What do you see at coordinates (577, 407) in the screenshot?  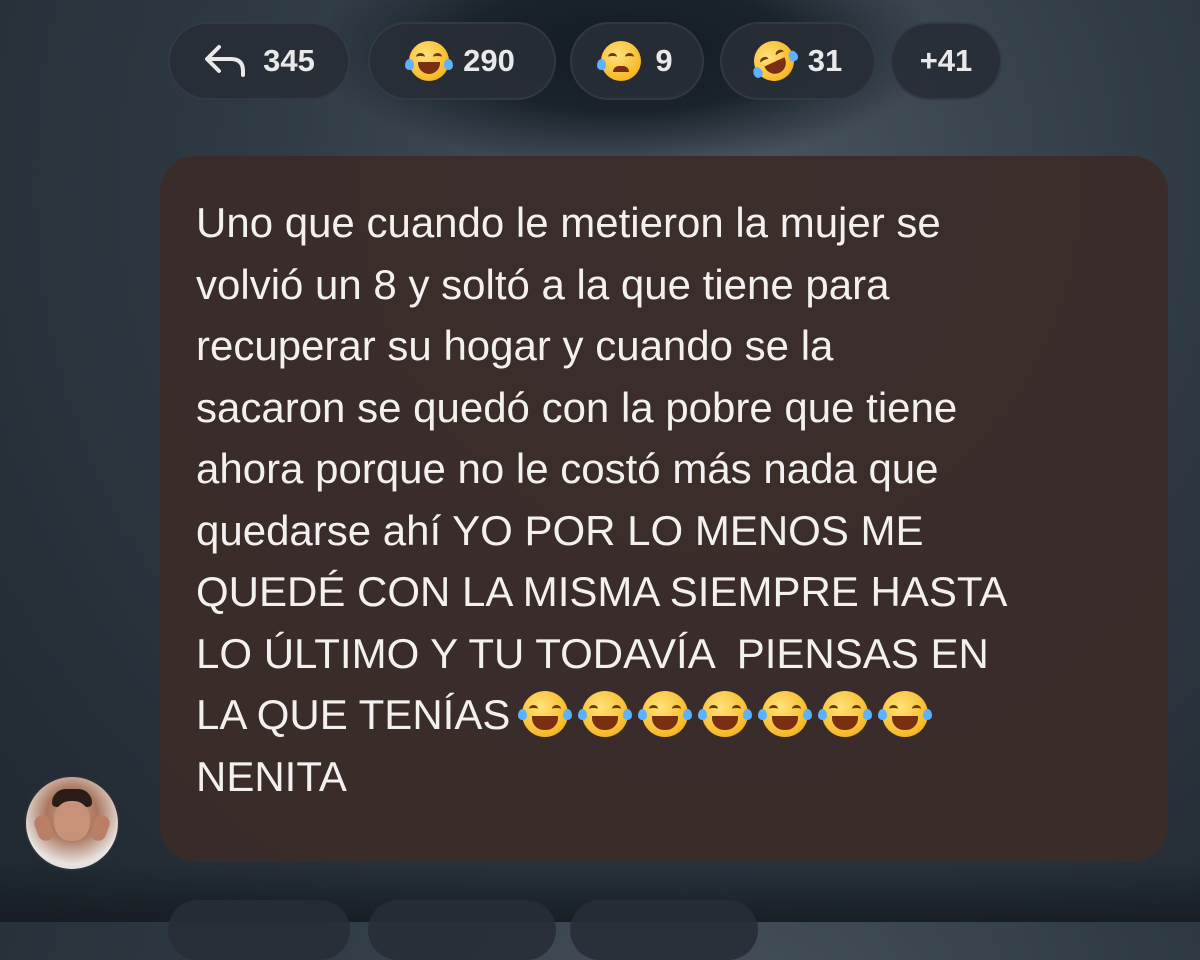 I see `message-line: sacaron se quedó con la pobre que tiene` at bounding box center [577, 407].